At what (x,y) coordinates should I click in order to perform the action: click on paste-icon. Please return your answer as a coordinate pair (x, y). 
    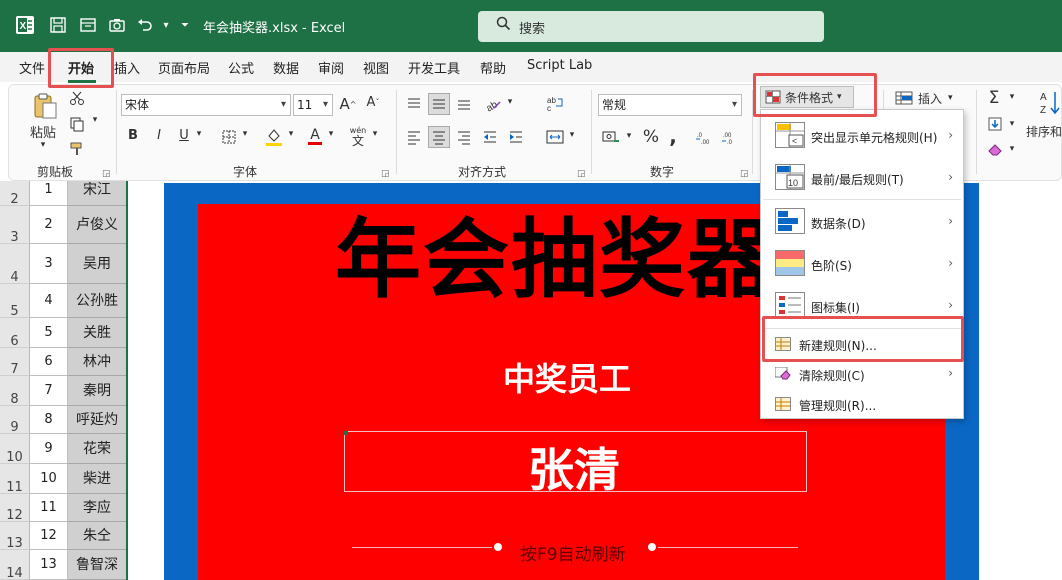
    Looking at the image, I should click on (45, 106).